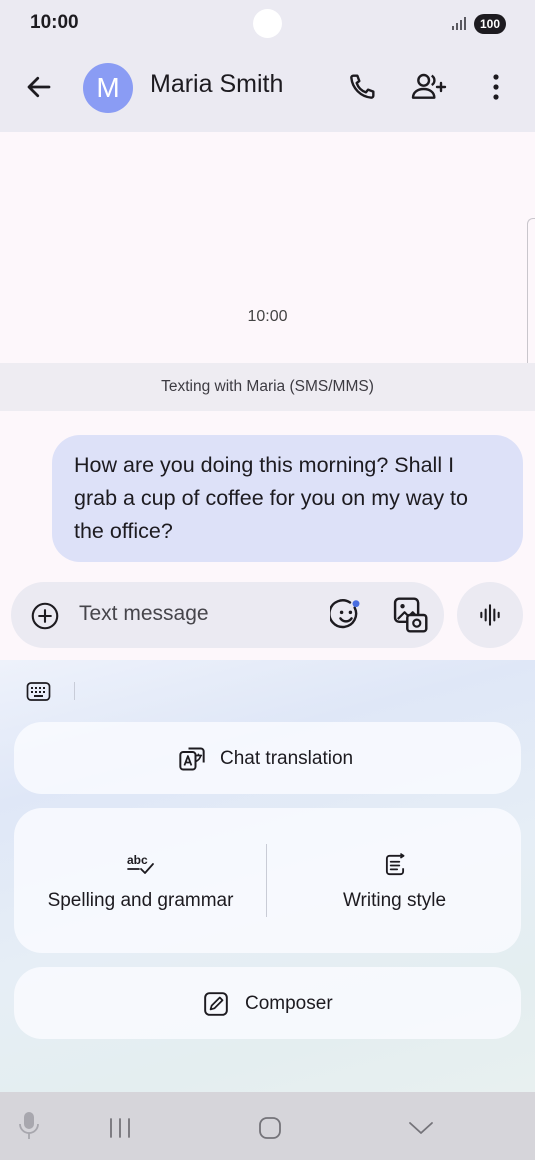  What do you see at coordinates (490, 24) in the screenshot?
I see `battery-badge: 100` at bounding box center [490, 24].